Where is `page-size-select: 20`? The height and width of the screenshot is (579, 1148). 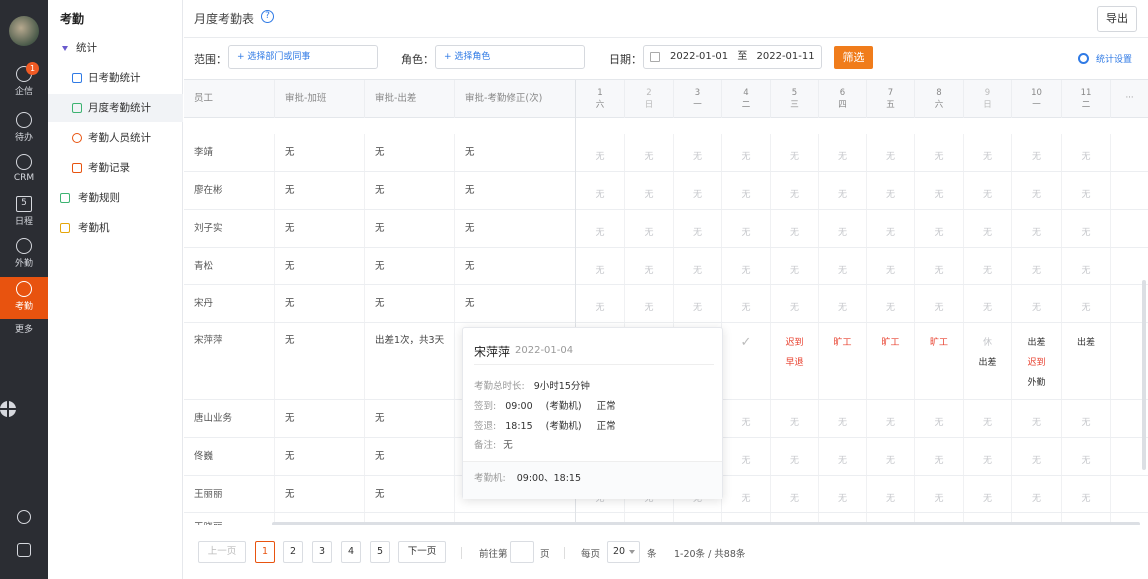 page-size-select: 20 is located at coordinates (623, 552).